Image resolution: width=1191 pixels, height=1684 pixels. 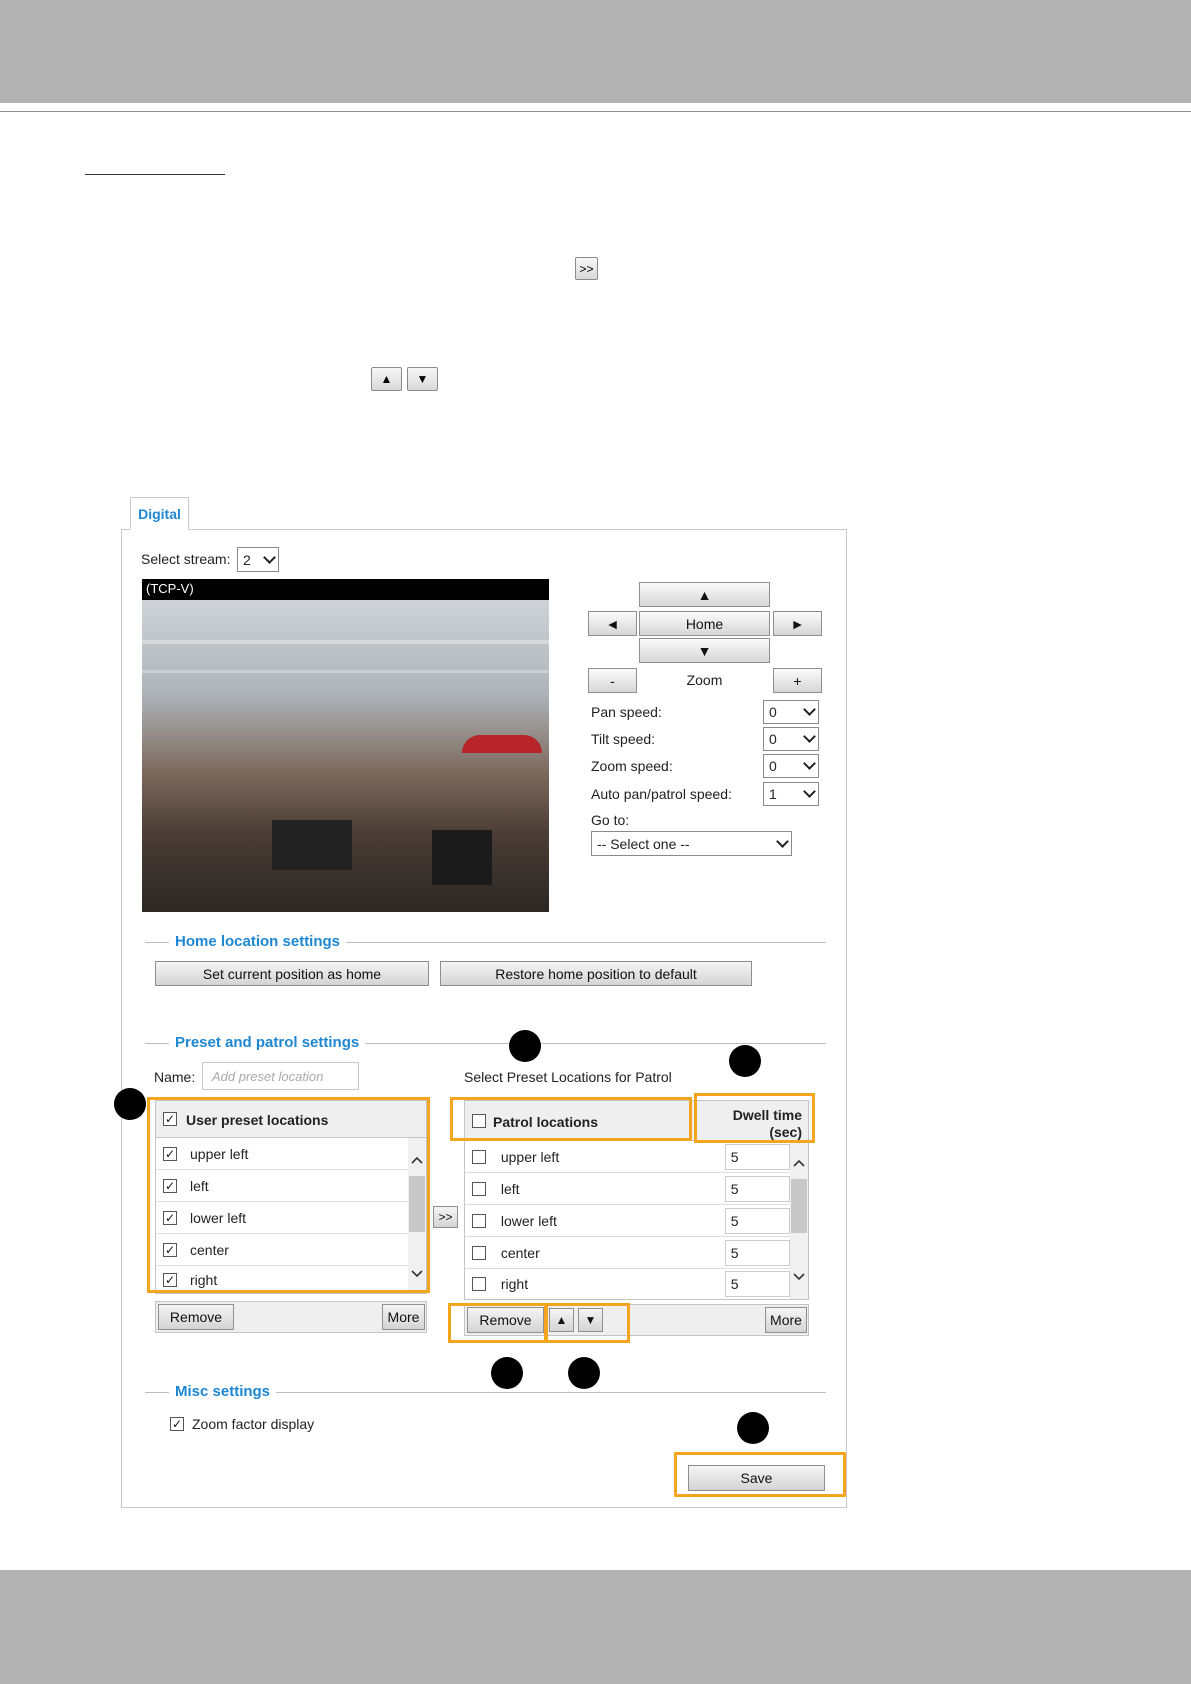 What do you see at coordinates (571, 1119) in the screenshot?
I see `patrol-header-highlight` at bounding box center [571, 1119].